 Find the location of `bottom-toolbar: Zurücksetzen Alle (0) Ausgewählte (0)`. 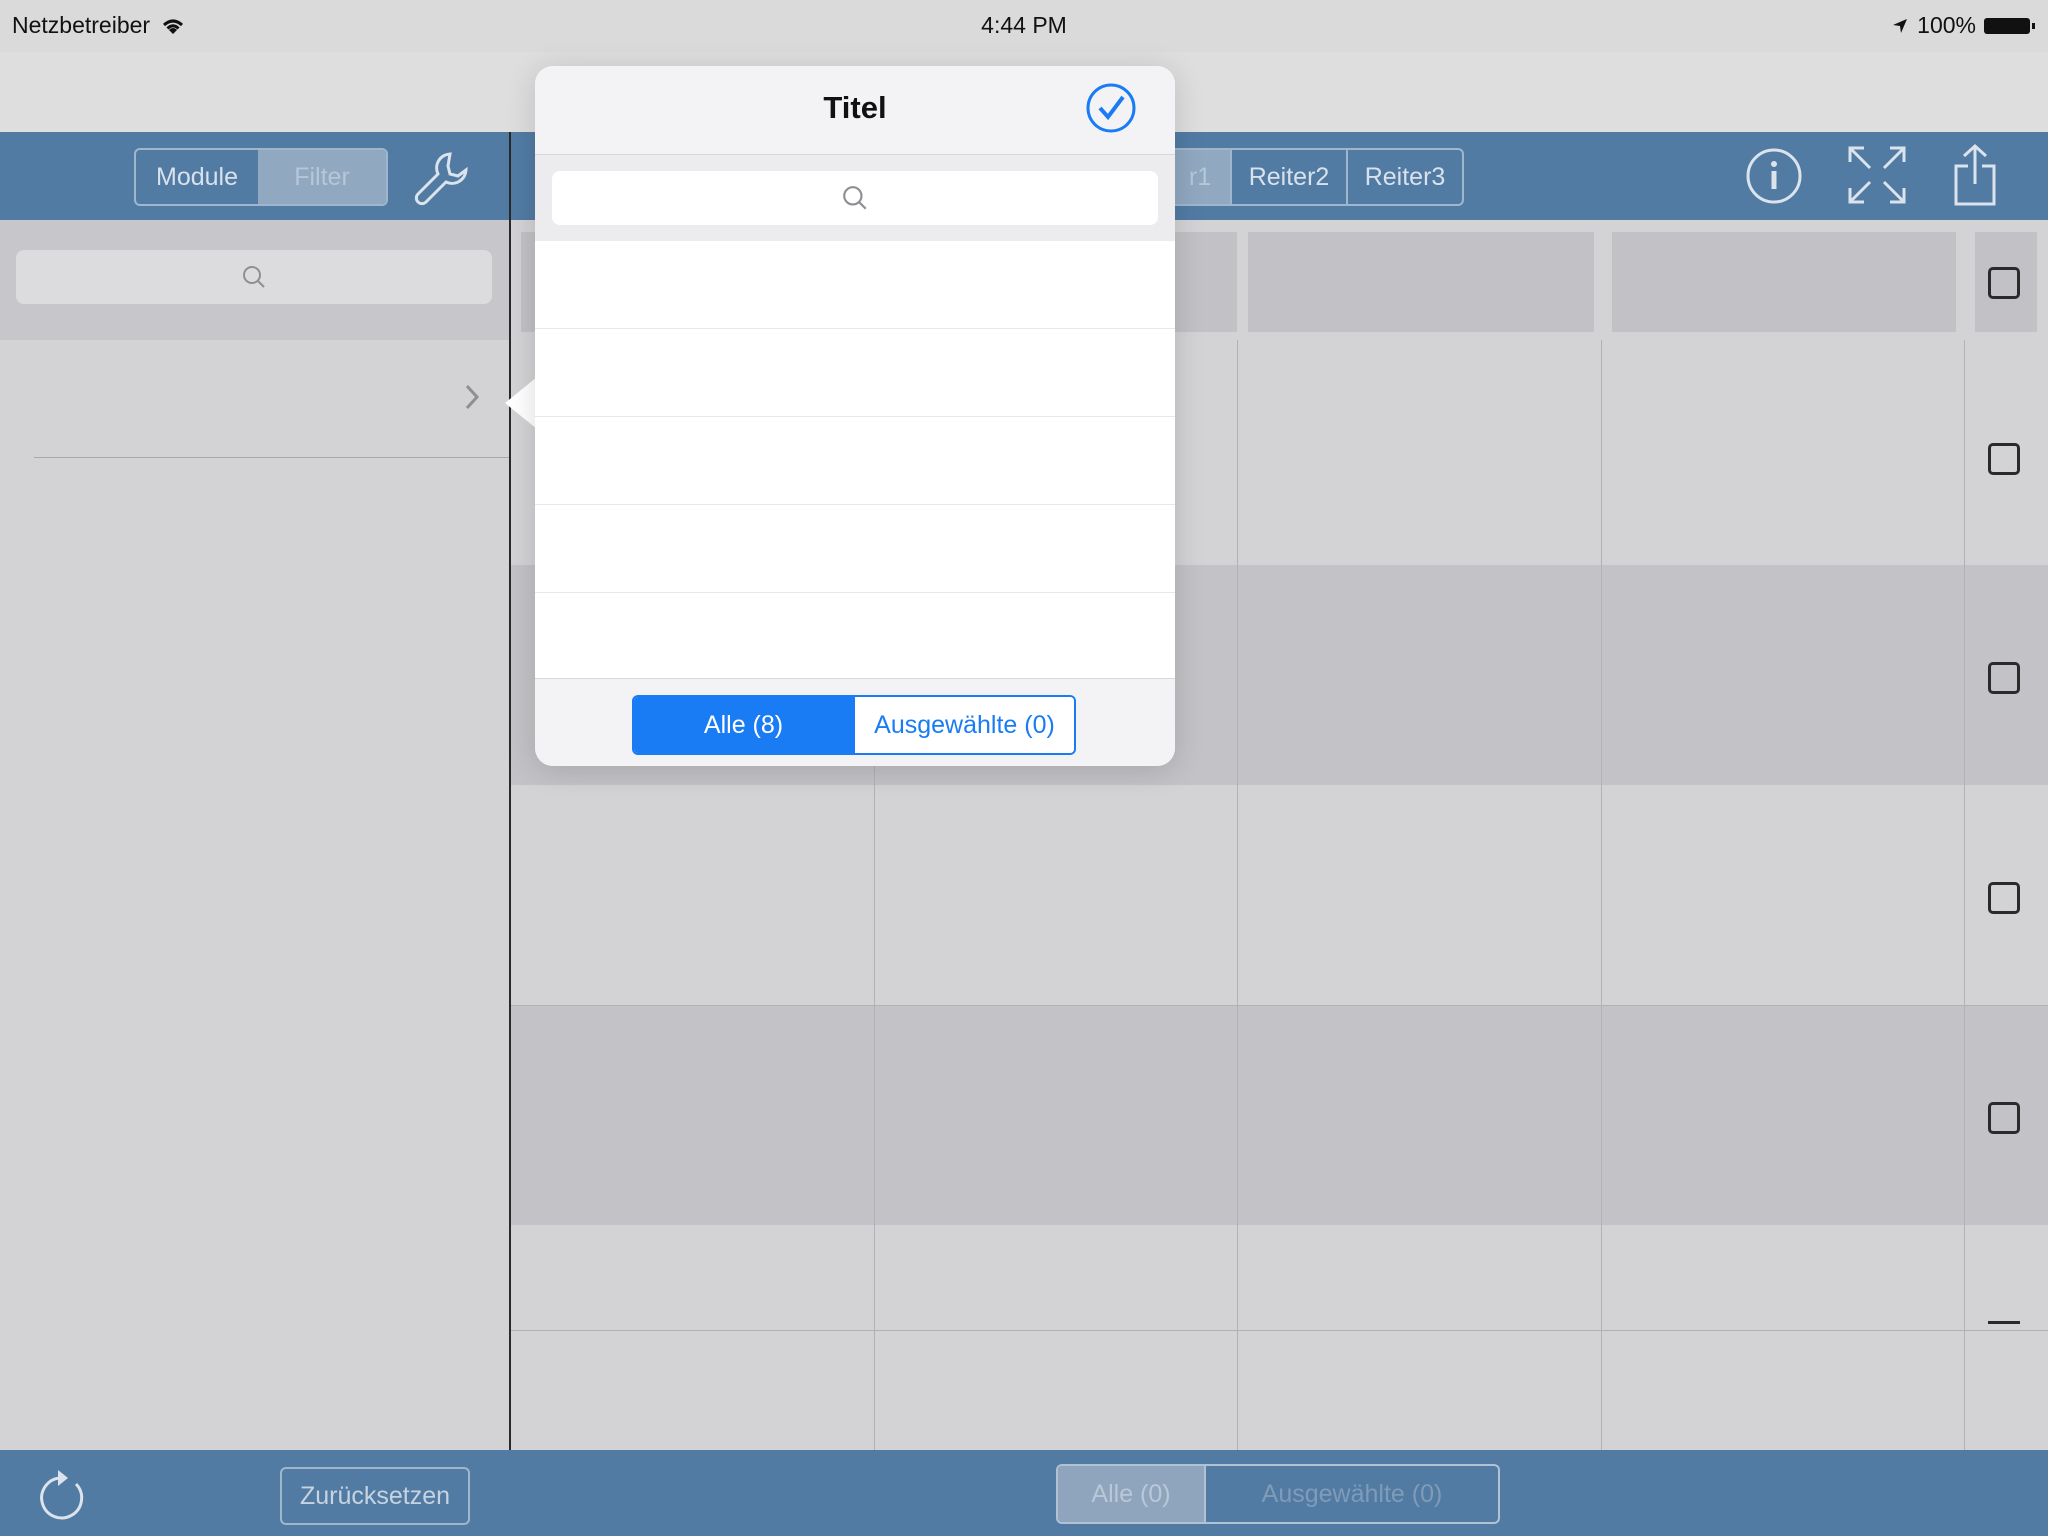

bottom-toolbar: Zurücksetzen Alle (0) Ausgewählte (0) is located at coordinates (1024, 1493).